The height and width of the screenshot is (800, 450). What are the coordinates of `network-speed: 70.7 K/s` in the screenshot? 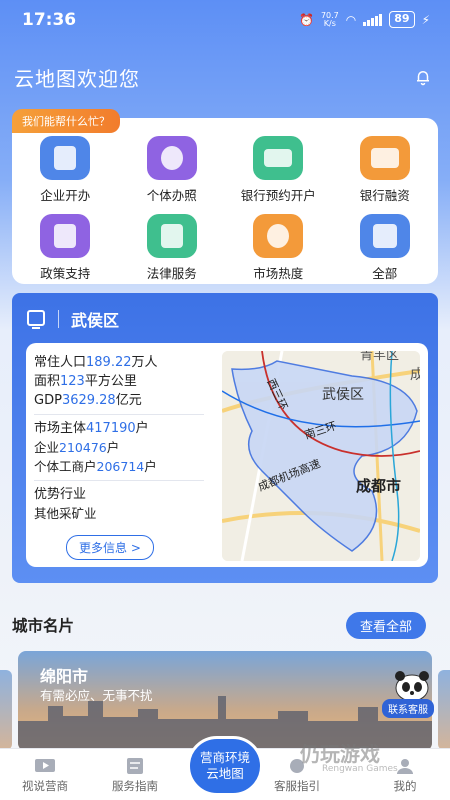 It's located at (330, 19).